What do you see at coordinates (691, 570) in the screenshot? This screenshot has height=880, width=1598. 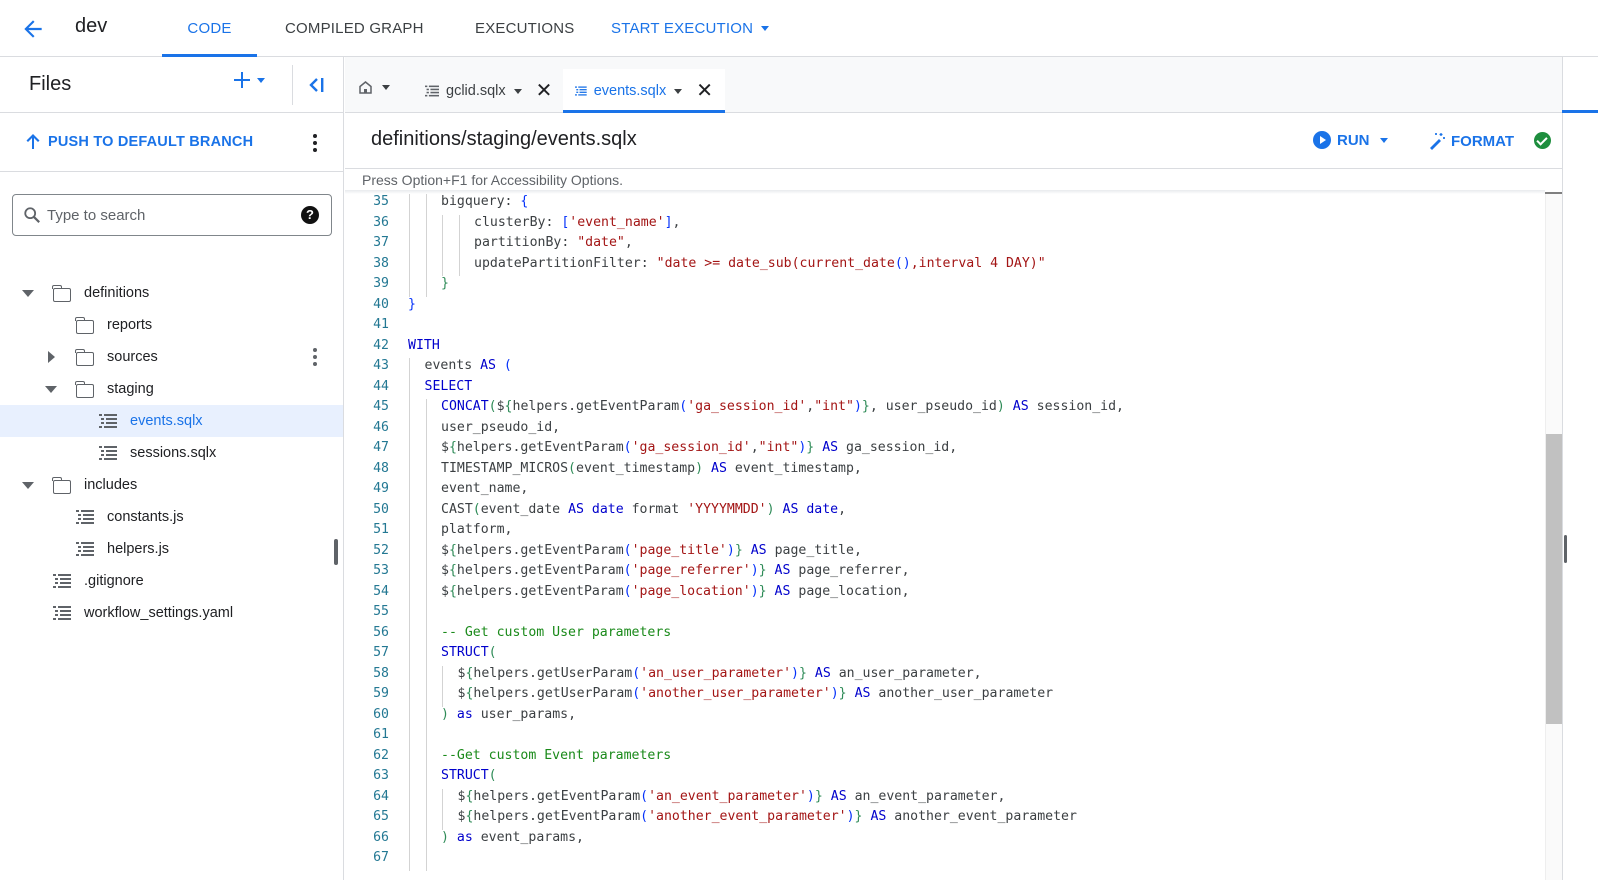 I see `code-token: 'page_referrer'` at bounding box center [691, 570].